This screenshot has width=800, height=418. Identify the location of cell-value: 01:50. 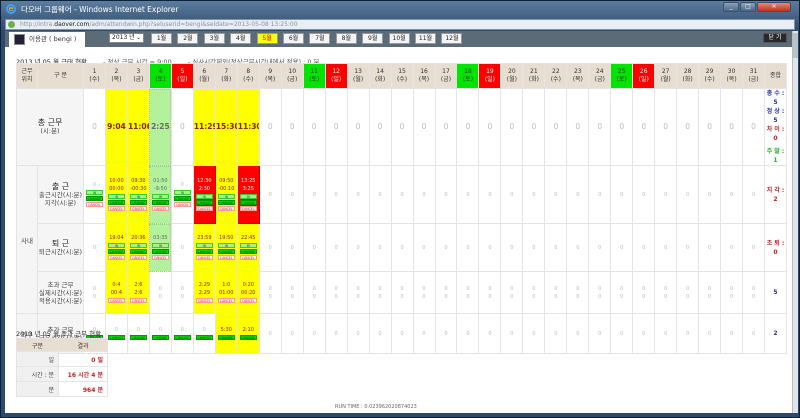
(160, 181).